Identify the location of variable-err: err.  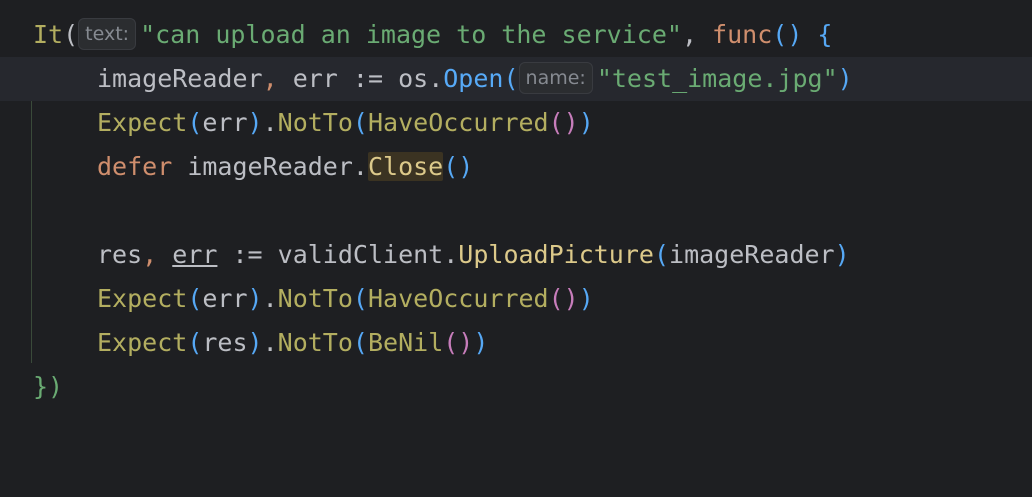
(315, 78).